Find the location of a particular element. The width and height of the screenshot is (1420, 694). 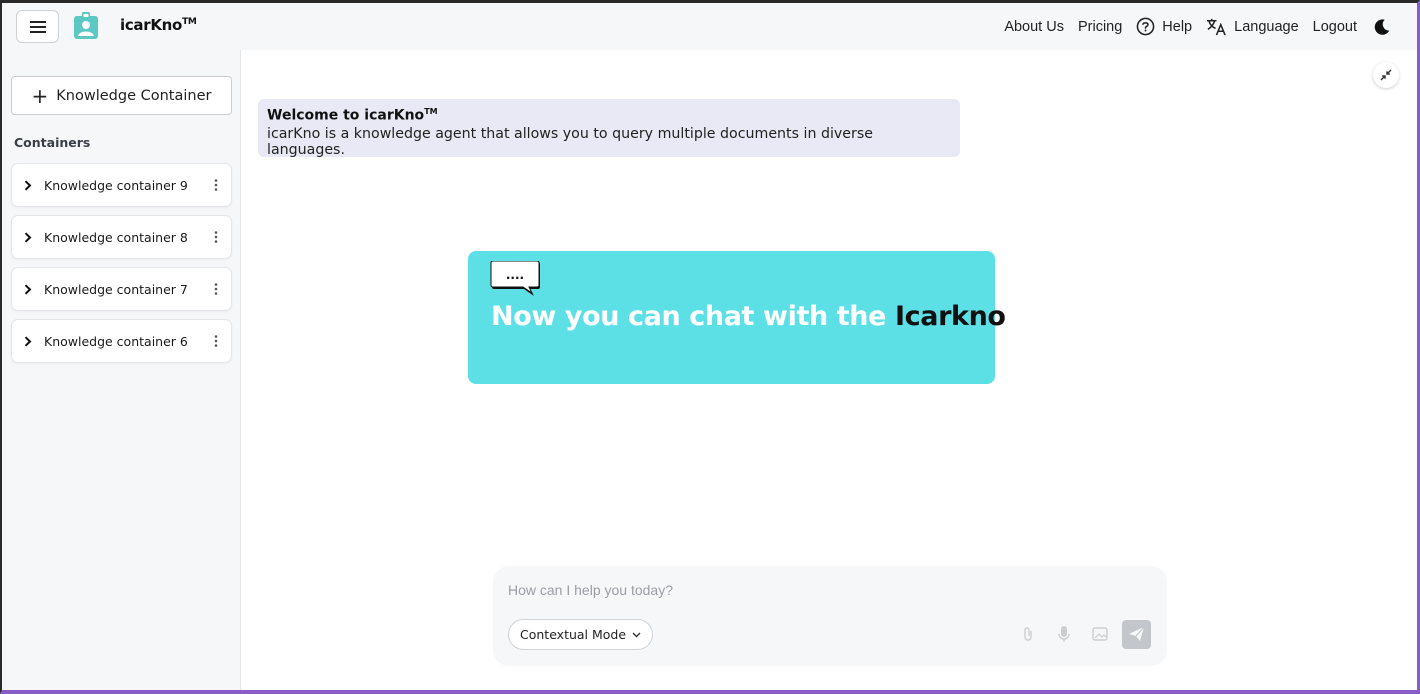

microphone-button is located at coordinates (1064, 634).